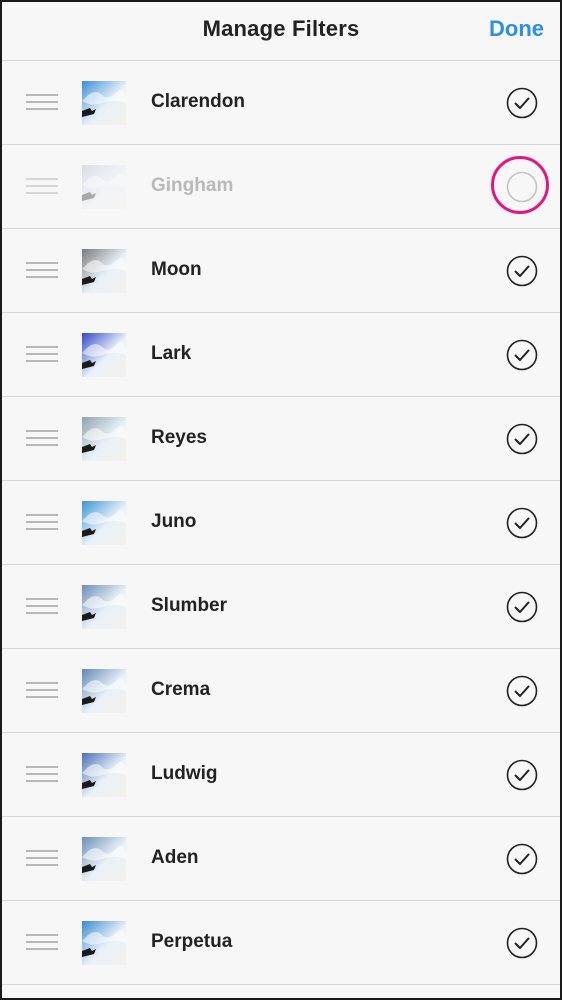 This screenshot has height=1000, width=562. I want to click on filter-row: Gingham, so click(281, 187).